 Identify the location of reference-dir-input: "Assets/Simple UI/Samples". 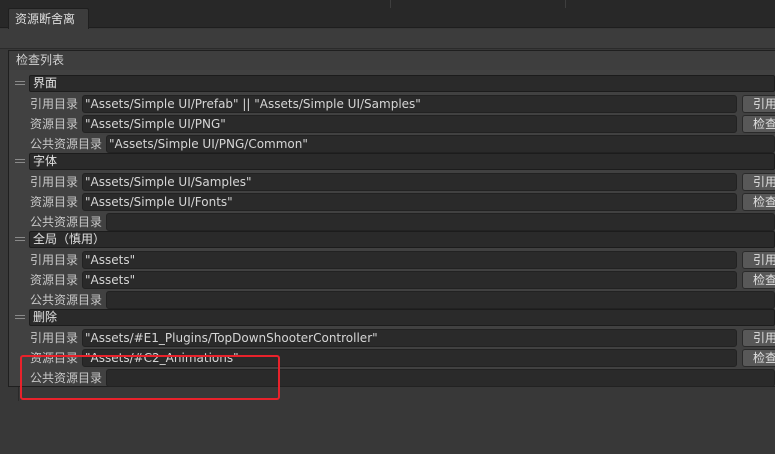
(409, 182).